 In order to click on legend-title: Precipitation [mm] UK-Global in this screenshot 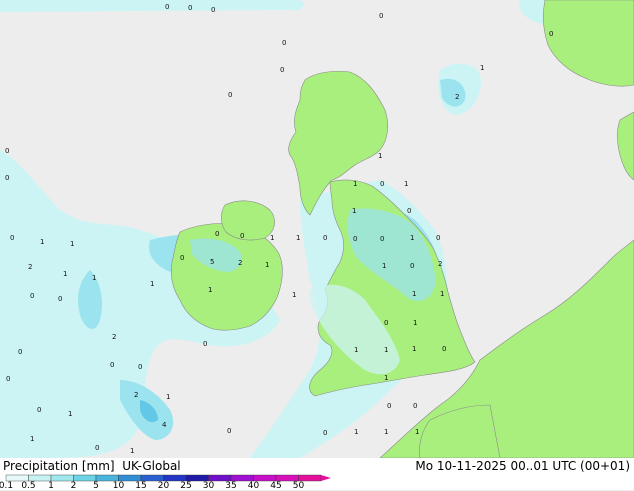, I will do `click(92, 466)`.